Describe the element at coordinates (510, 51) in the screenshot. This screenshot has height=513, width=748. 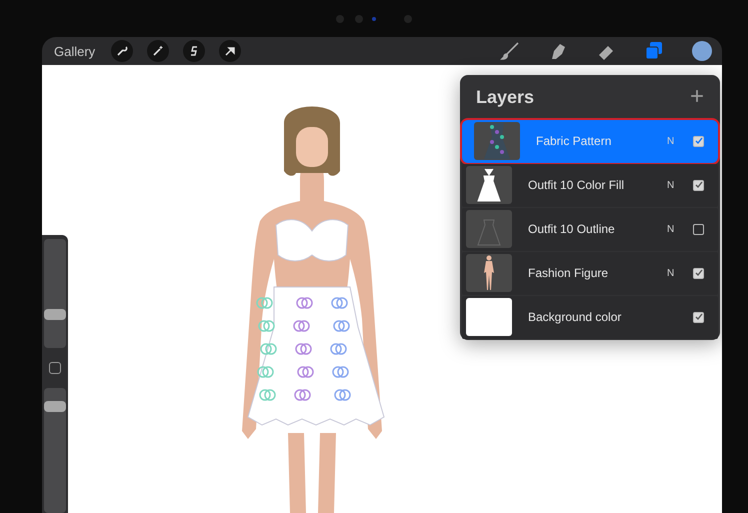
I see `brush-icon` at that location.